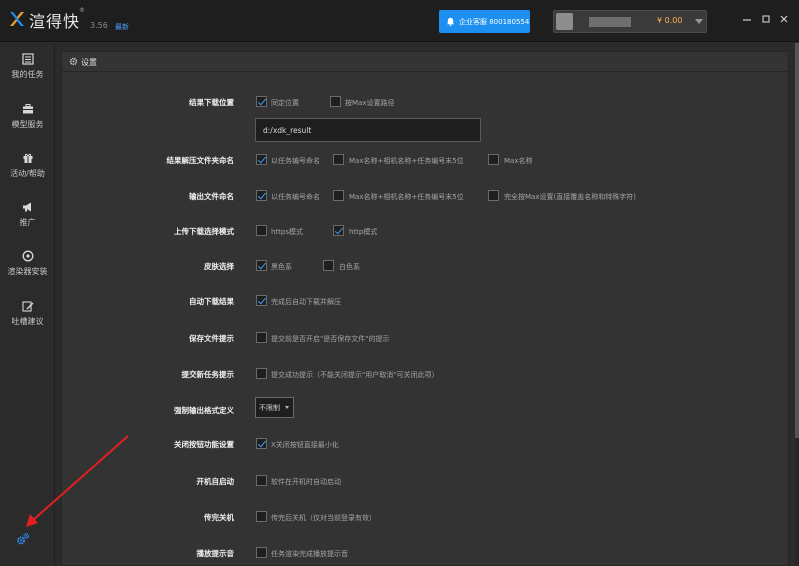  I want to click on submit-success-option: 提交成功提示（不能关闭提示"用户取消"可关闭此项）, so click(355, 375).